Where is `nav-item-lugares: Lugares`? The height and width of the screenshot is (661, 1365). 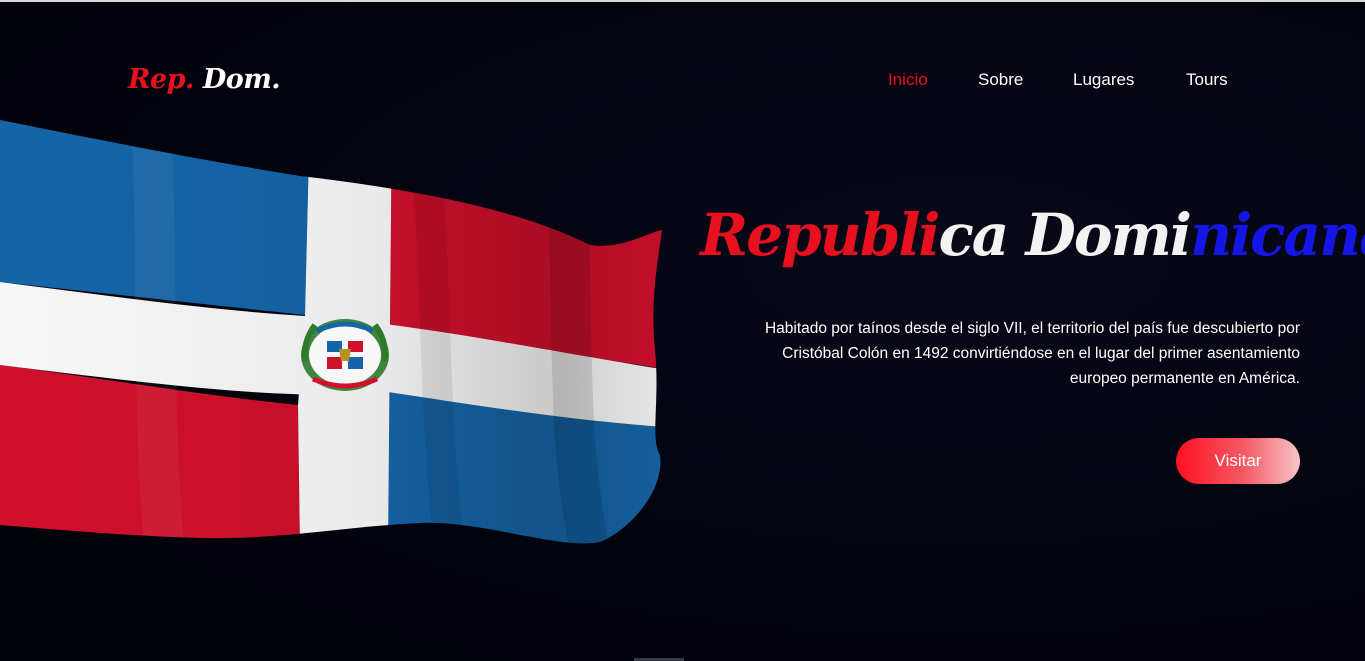 nav-item-lugares: Lugares is located at coordinates (1103, 80).